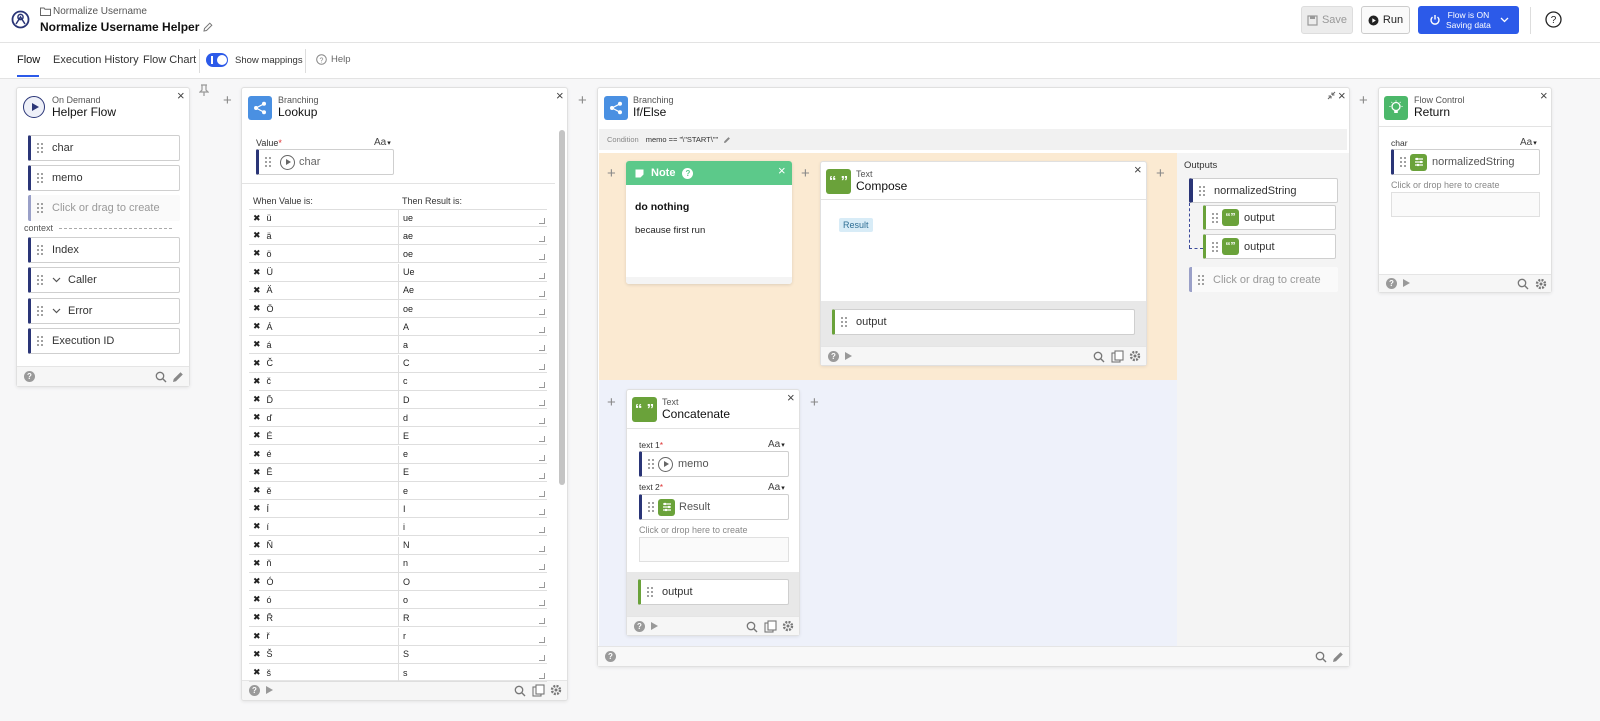 The image size is (1600, 721). Describe the element at coordinates (324, 472) in the screenshot. I see `when-value-cell: ✖ Ě` at that location.